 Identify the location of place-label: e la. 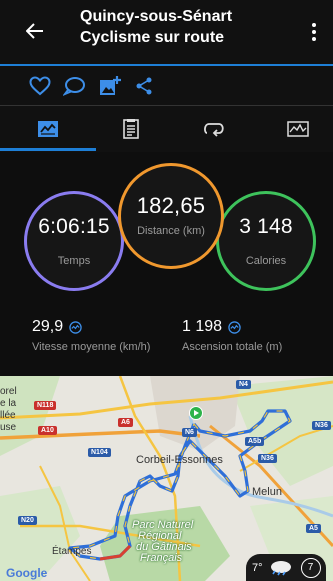
(8, 403).